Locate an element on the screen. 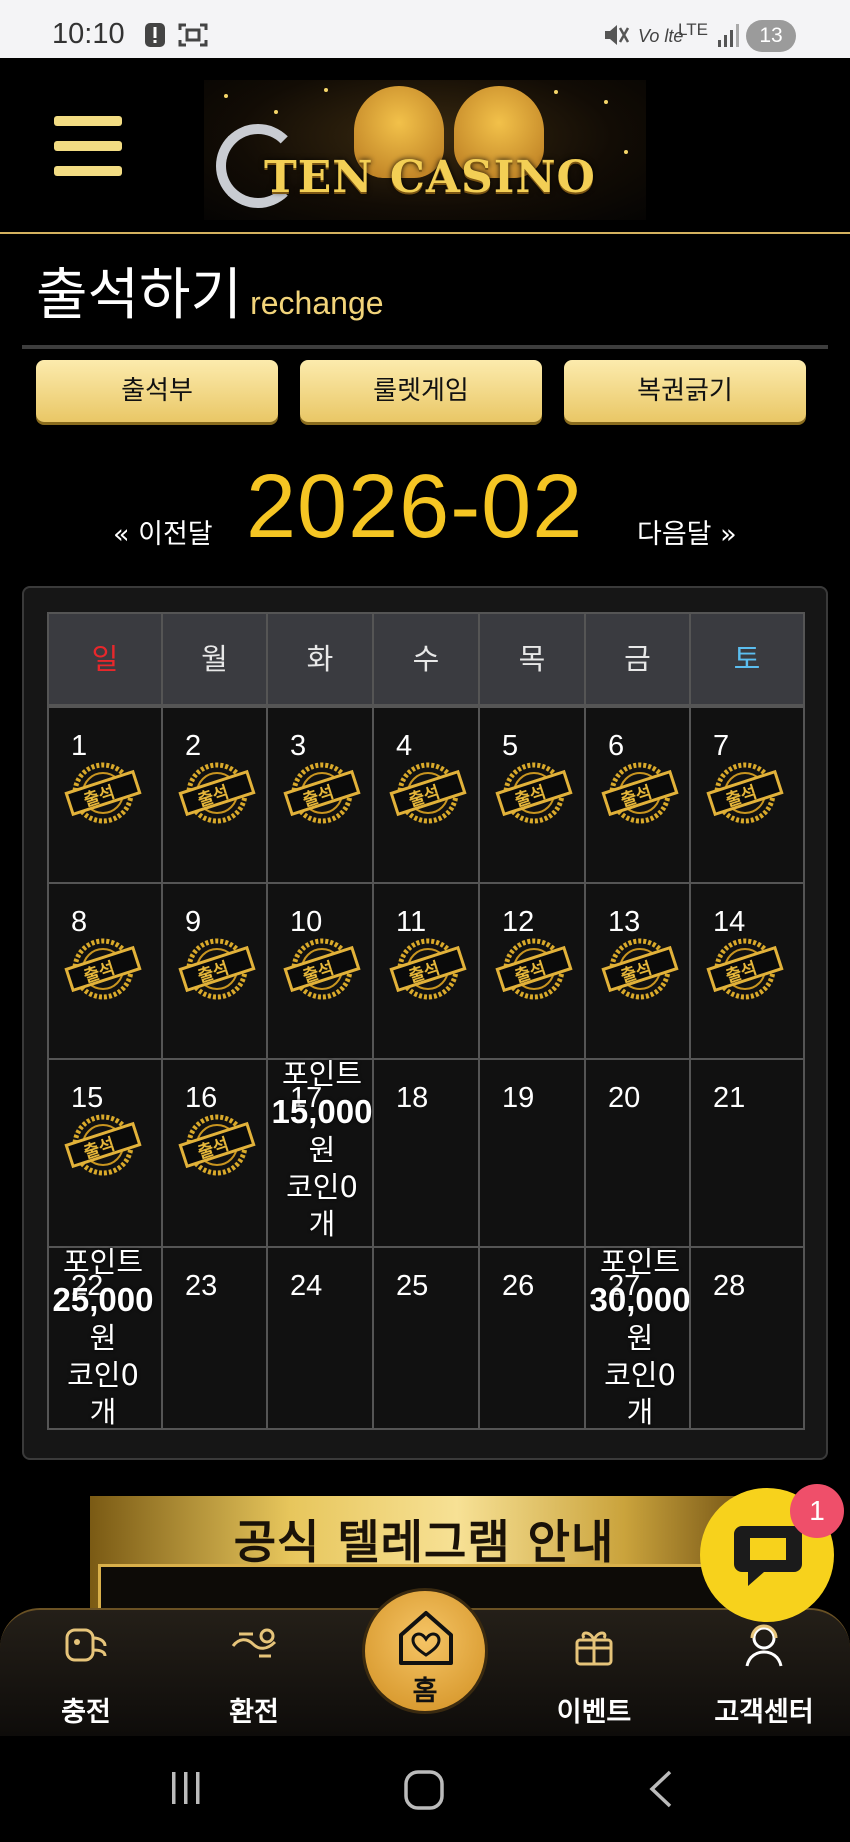 The image size is (850, 1842). home-system-icon is located at coordinates (424, 1790).